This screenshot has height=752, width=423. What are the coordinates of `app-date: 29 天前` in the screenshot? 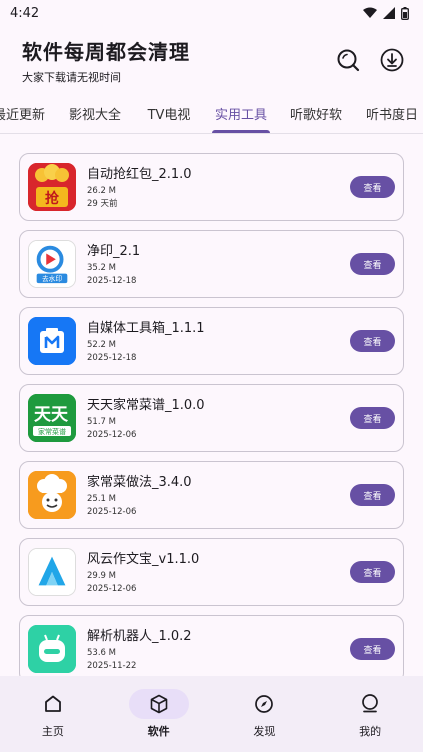 It's located at (102, 204).